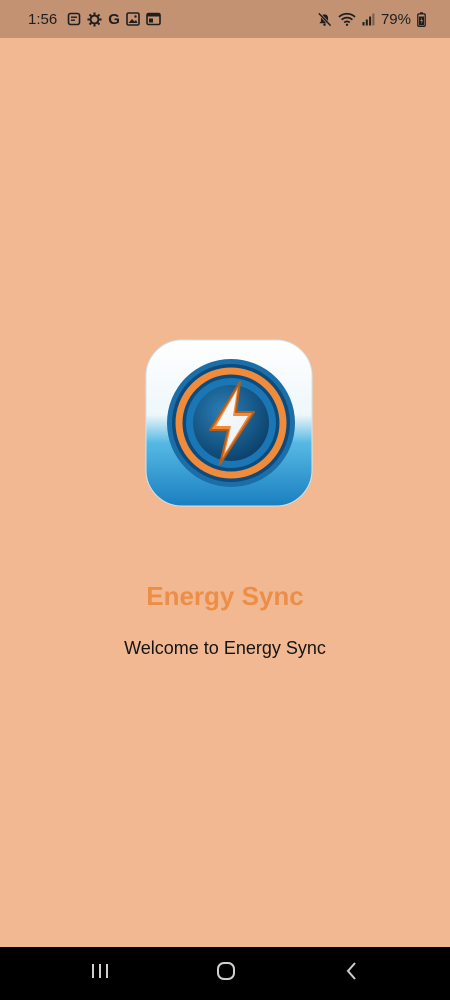 The height and width of the screenshot is (1000, 450). Describe the element at coordinates (324, 19) in the screenshot. I see `mute-icon` at that location.